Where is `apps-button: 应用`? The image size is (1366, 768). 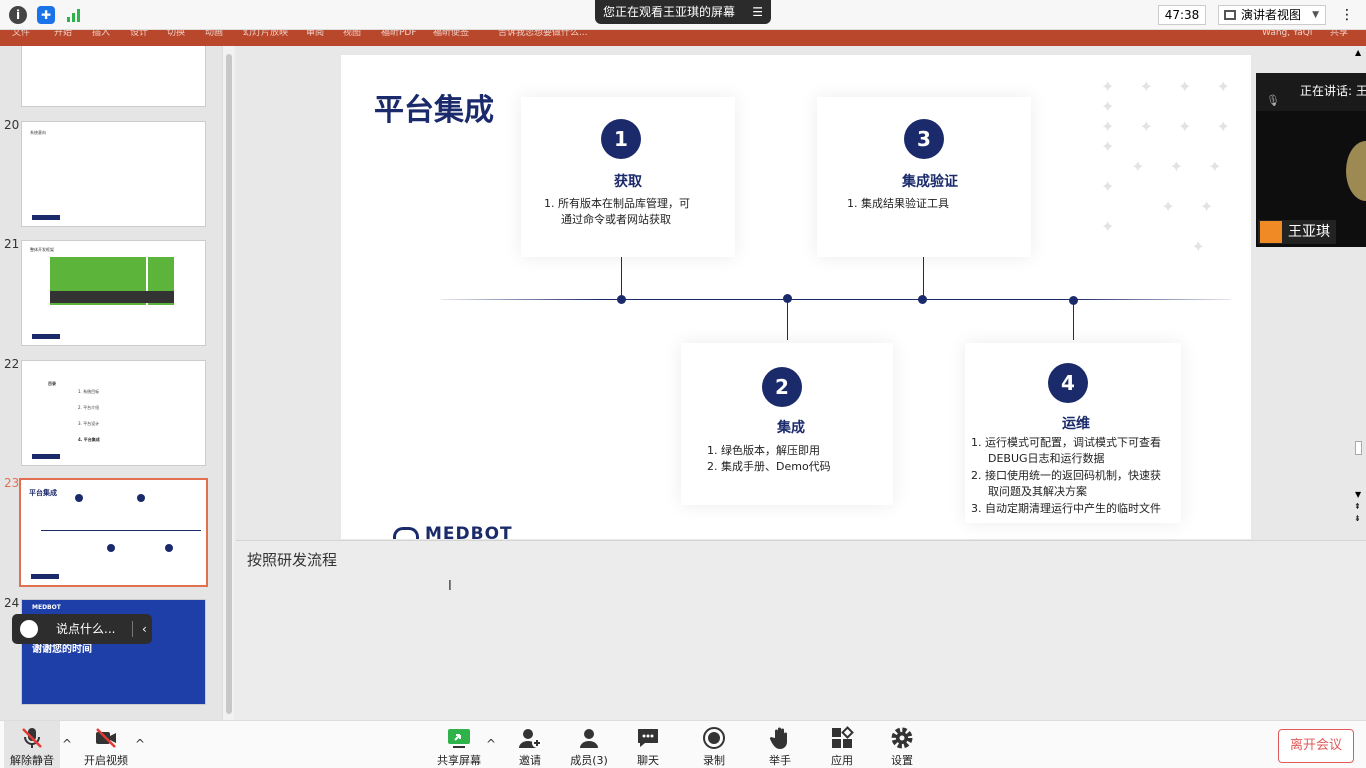
apps-button: 应用 is located at coordinates (842, 744).